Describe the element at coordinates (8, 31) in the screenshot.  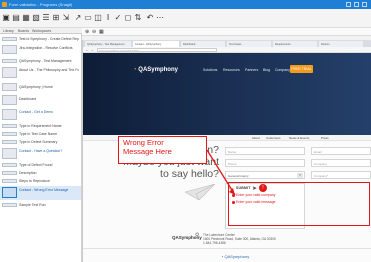
I see `tab-library: Library` at that location.